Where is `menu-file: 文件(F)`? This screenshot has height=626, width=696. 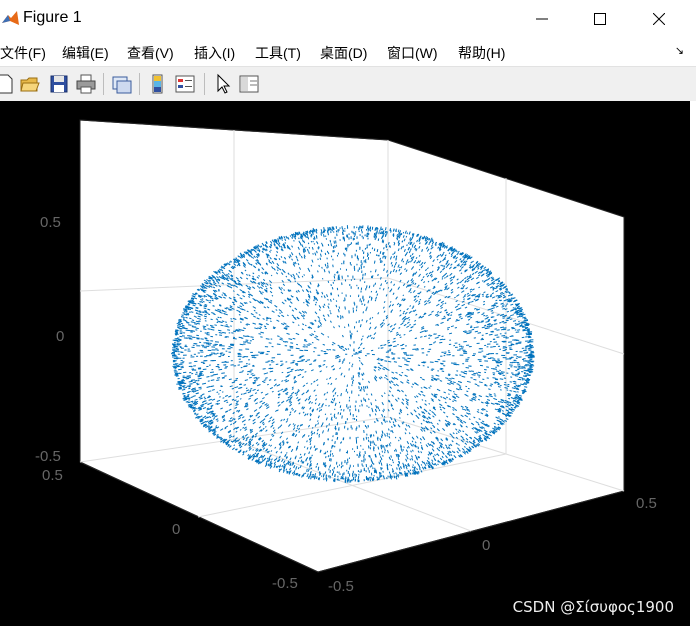
menu-file: 文件(F) is located at coordinates (23, 53).